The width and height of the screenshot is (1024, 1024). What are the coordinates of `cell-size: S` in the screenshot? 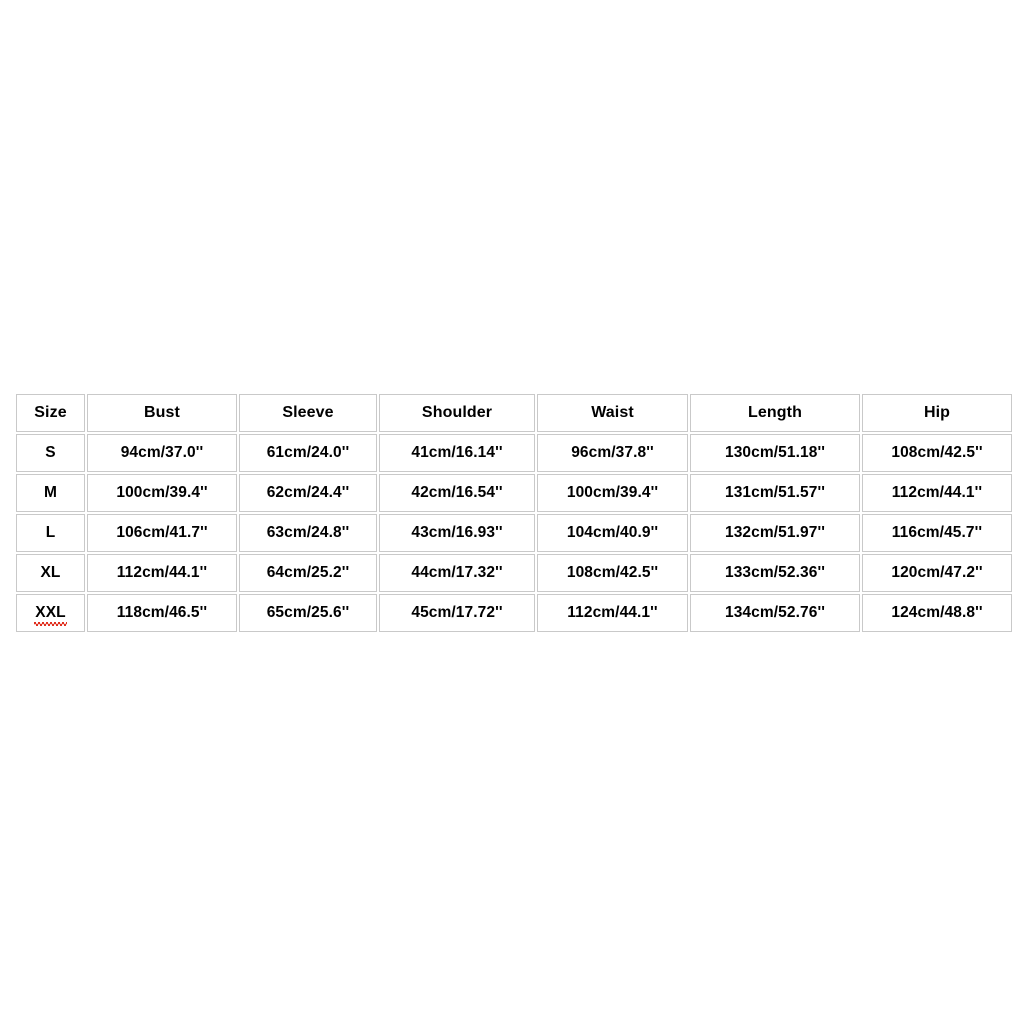 It's located at (50, 453).